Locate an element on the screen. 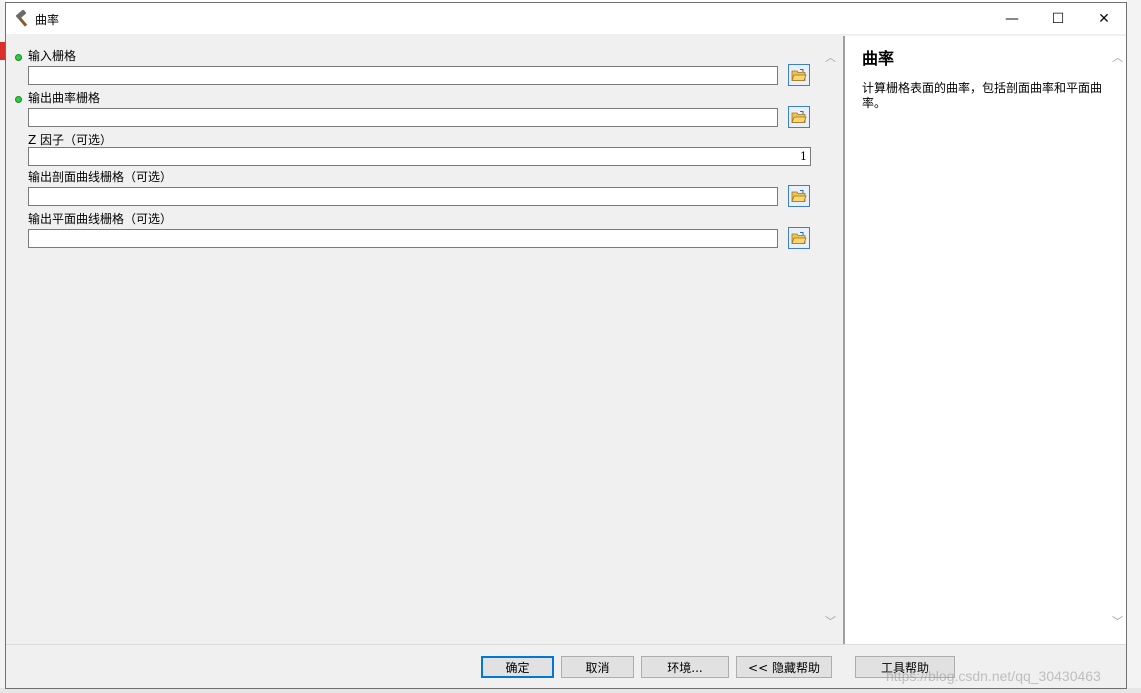 This screenshot has width=1141, height=693. output-profile-curve-raster-label: 输出剖面曲线栅格（可选） is located at coordinates (100, 177).